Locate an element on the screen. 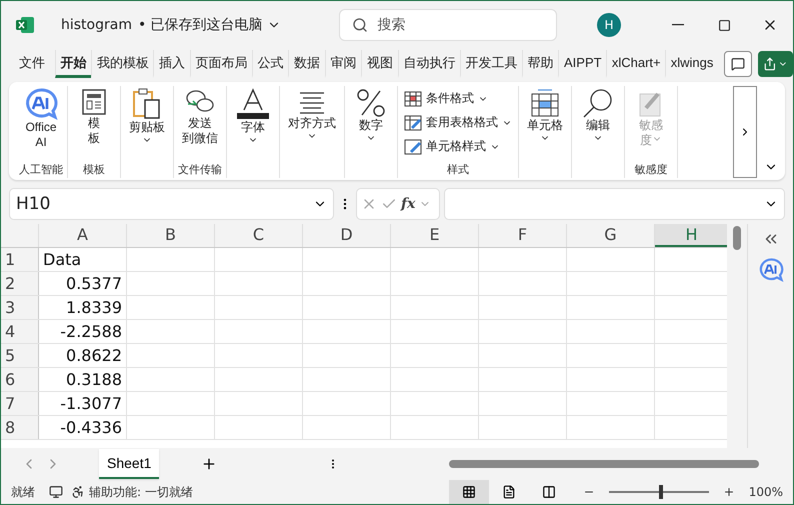 Image resolution: width=794 pixels, height=505 pixels. ribbon-tab: 帮助 is located at coordinates (540, 64).